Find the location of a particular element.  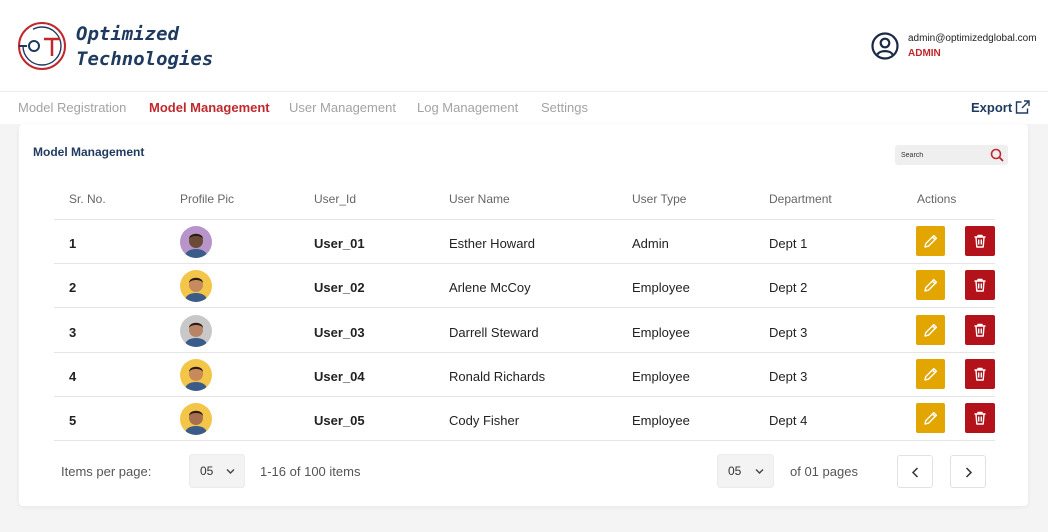

table-row: 1 User_01 Esther Howard Admin Dept 1 is located at coordinates (524, 242).